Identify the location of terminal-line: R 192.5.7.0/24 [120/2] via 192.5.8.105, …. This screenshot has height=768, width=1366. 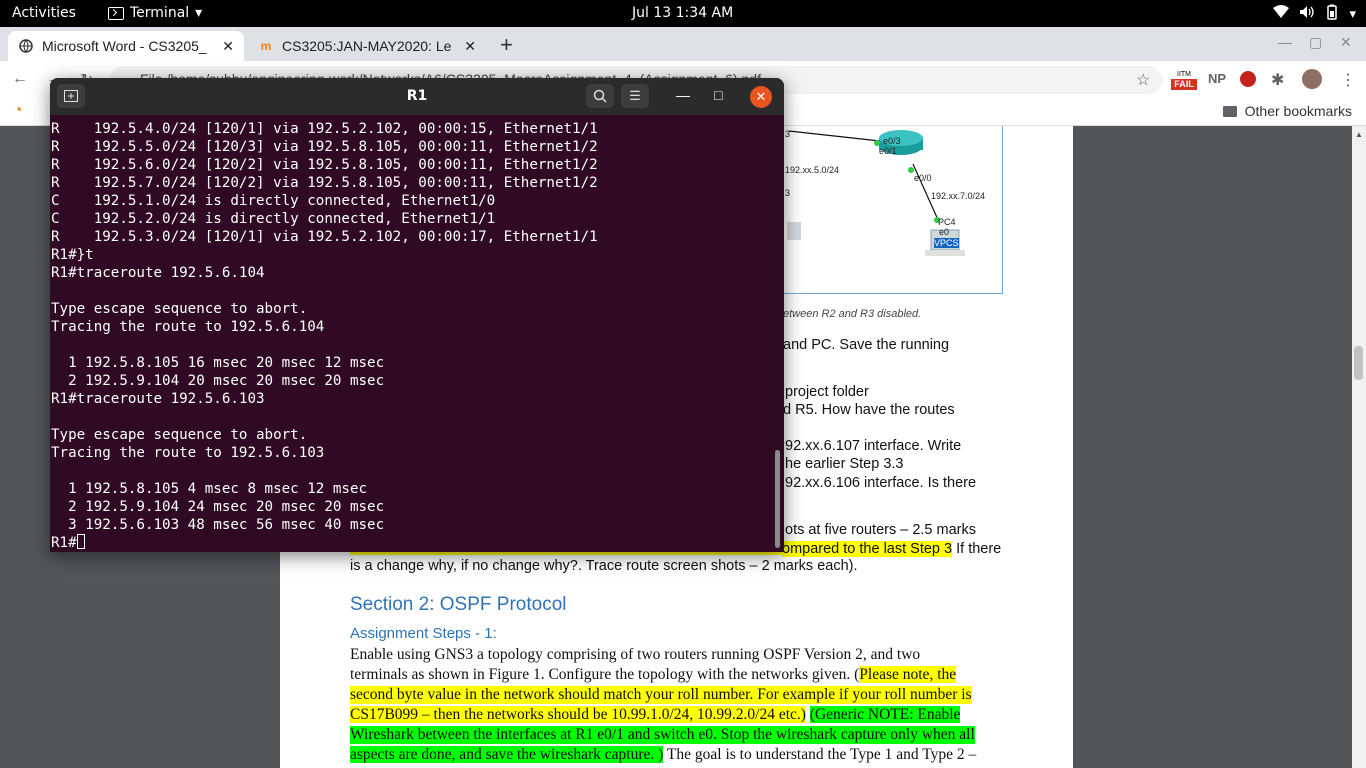
(324, 183).